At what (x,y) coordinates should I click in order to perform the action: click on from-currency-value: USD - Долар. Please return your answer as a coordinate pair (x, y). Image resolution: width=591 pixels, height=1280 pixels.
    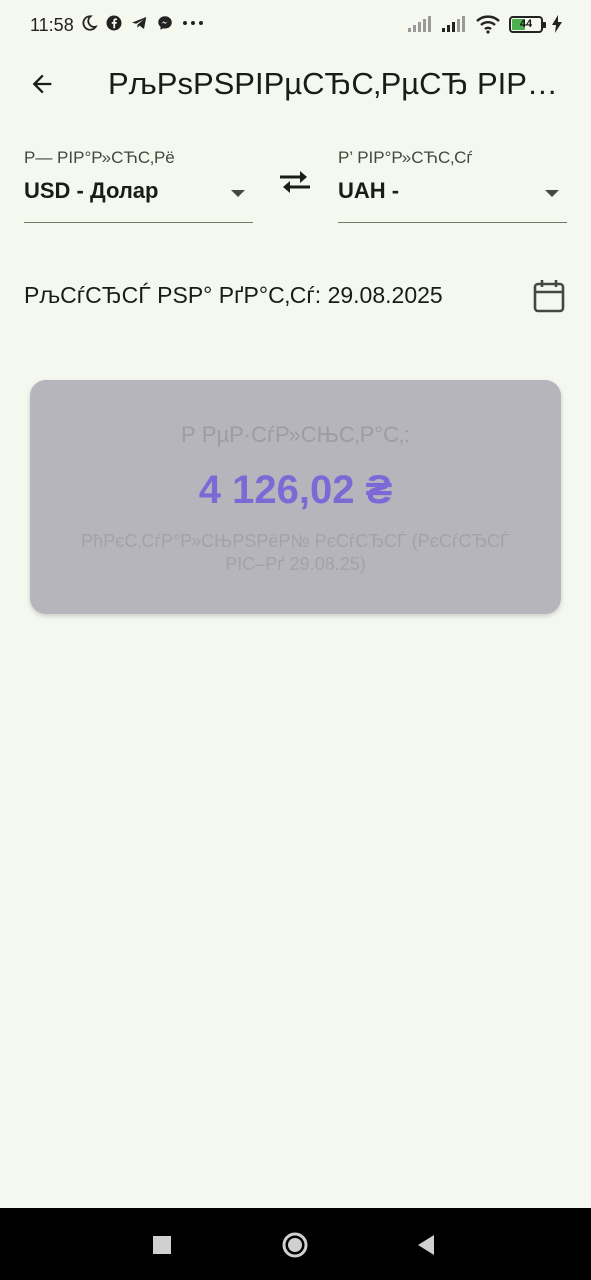
    Looking at the image, I should click on (91, 190).